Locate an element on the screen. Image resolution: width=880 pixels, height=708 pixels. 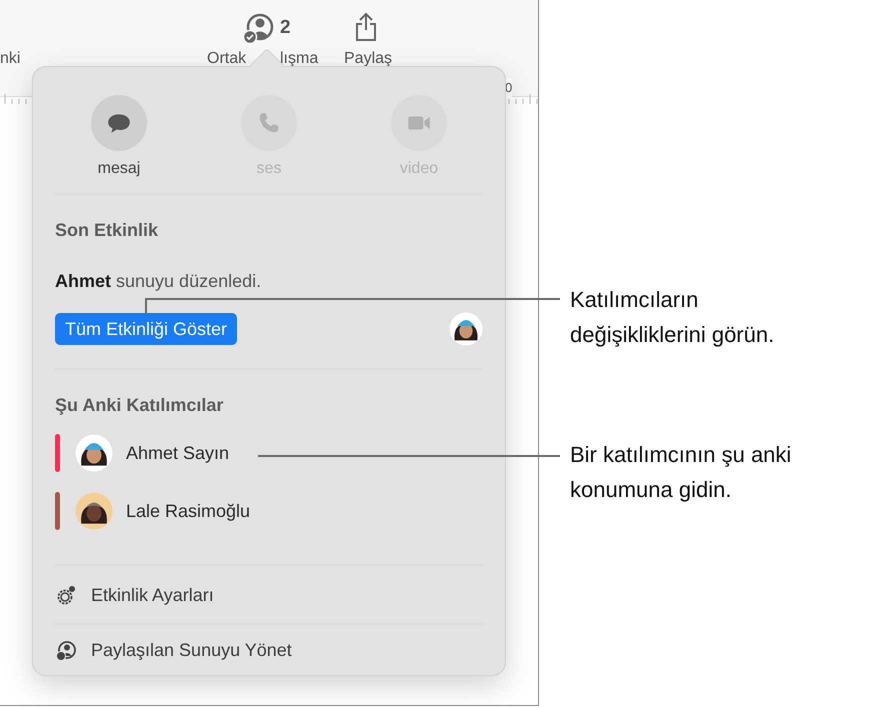
participant-name: Ahmet Sayın is located at coordinates (178, 453).